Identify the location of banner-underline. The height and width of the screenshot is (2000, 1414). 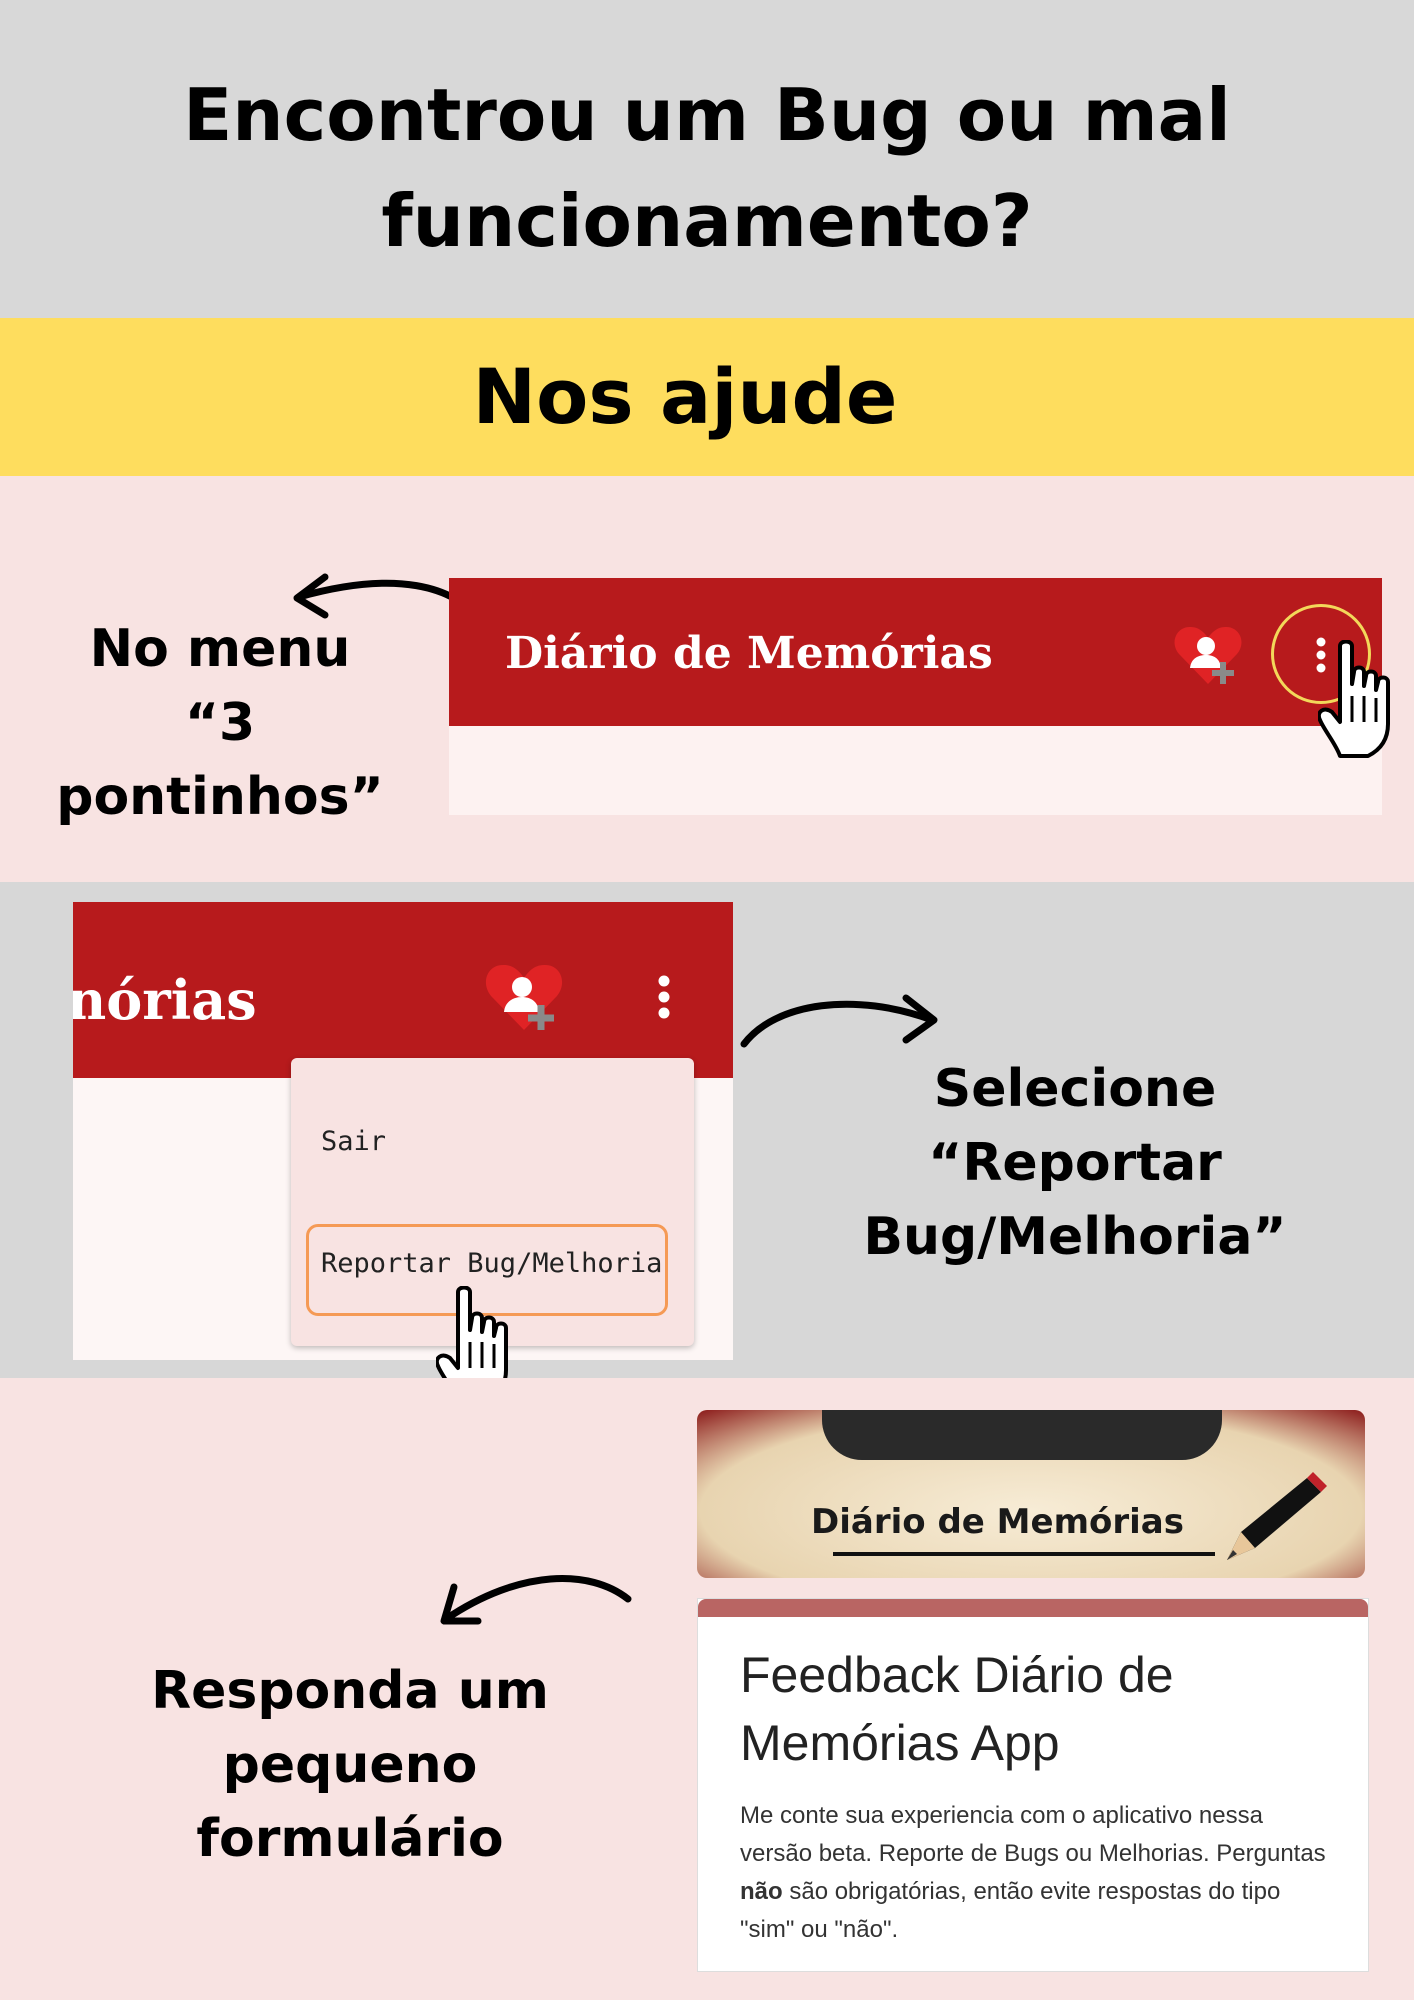
(1024, 1554).